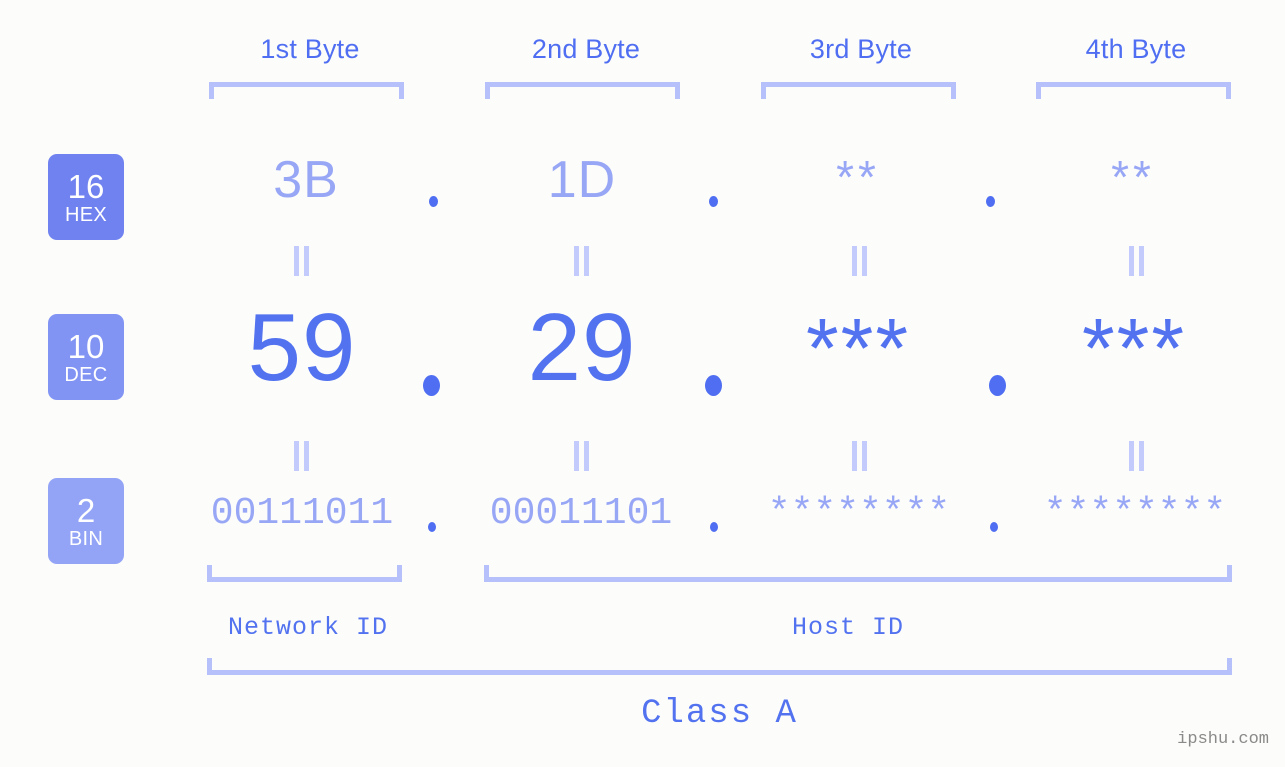 The image size is (1285, 767). Describe the element at coordinates (586, 49) in the screenshot. I see `byte-header-2: 2nd Byte` at that location.